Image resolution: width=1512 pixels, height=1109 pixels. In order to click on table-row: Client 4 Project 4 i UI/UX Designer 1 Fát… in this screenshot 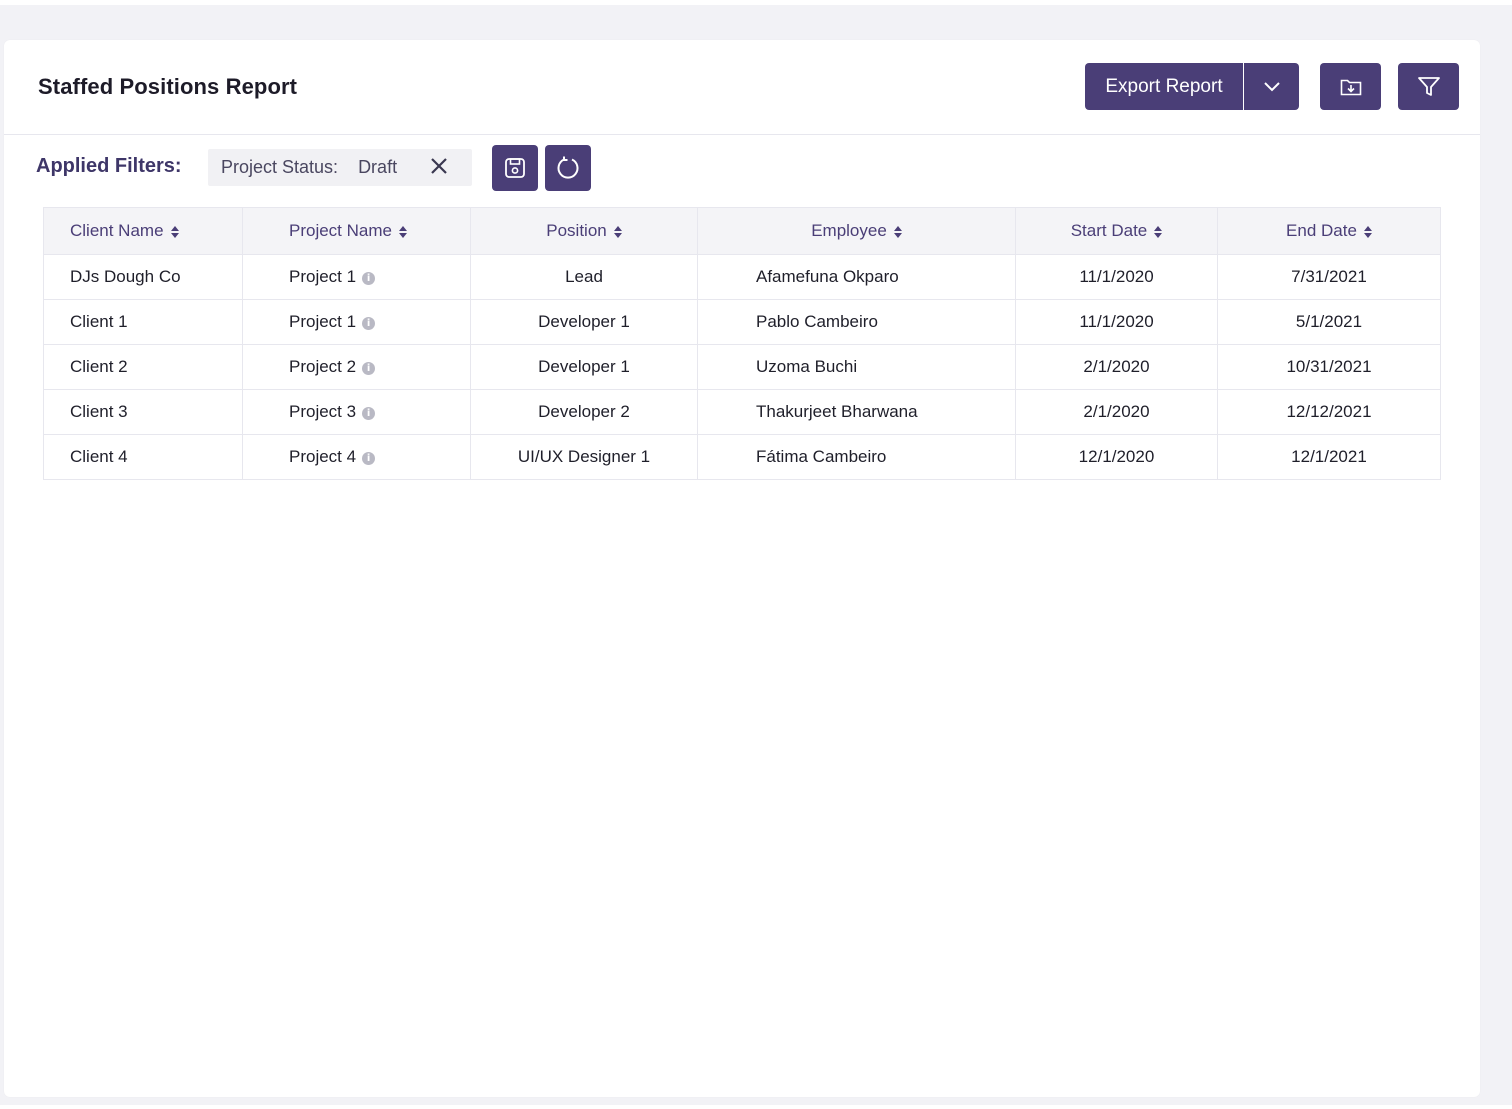, I will do `click(742, 457)`.